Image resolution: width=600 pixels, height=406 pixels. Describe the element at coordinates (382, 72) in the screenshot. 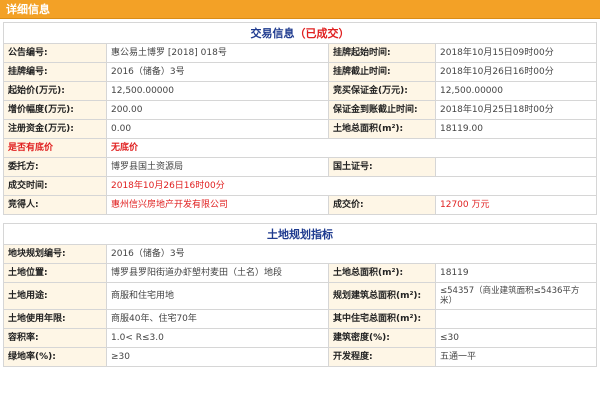

I see `list-end-label: 挂牌截止时间:` at that location.